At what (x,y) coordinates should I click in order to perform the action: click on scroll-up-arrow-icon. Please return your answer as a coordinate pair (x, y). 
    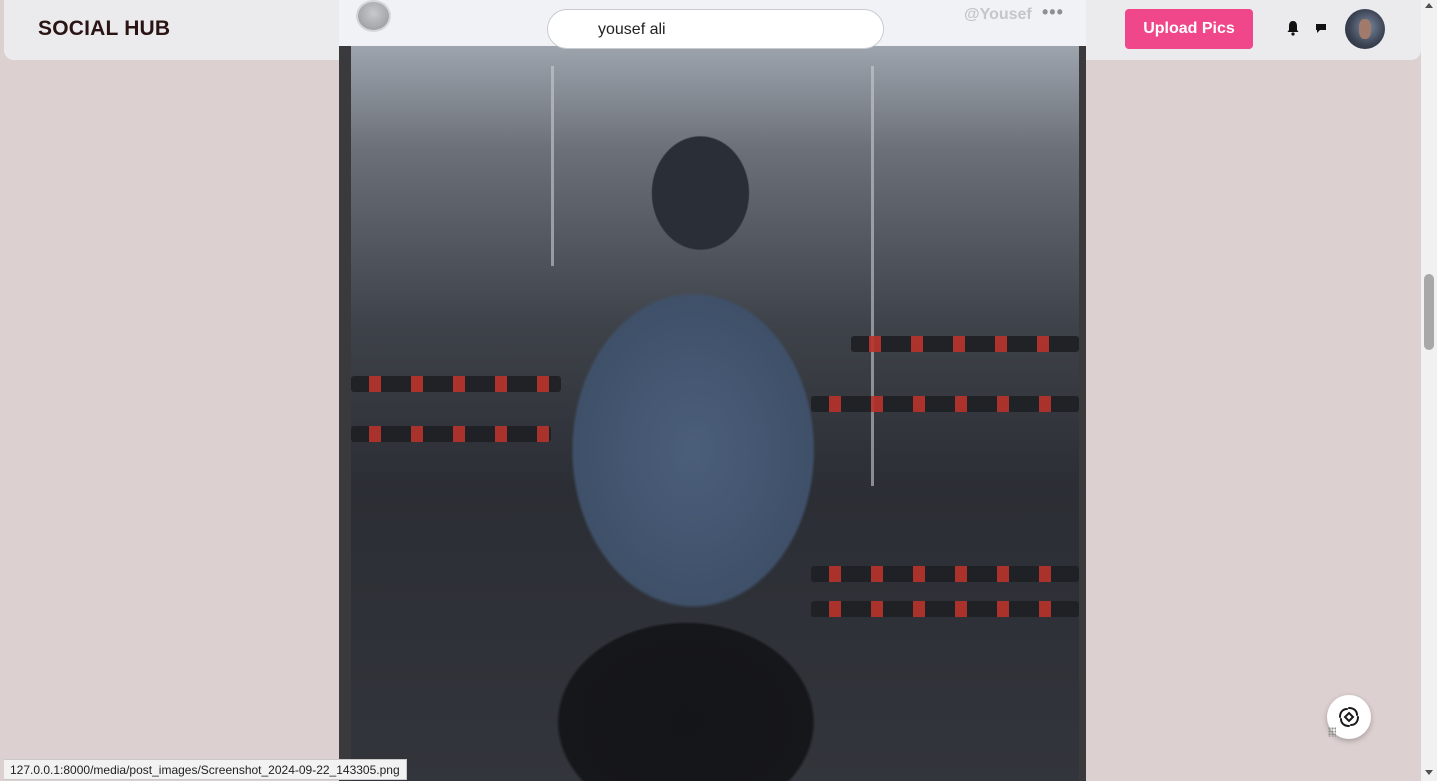
    Looking at the image, I should click on (1429, 5).